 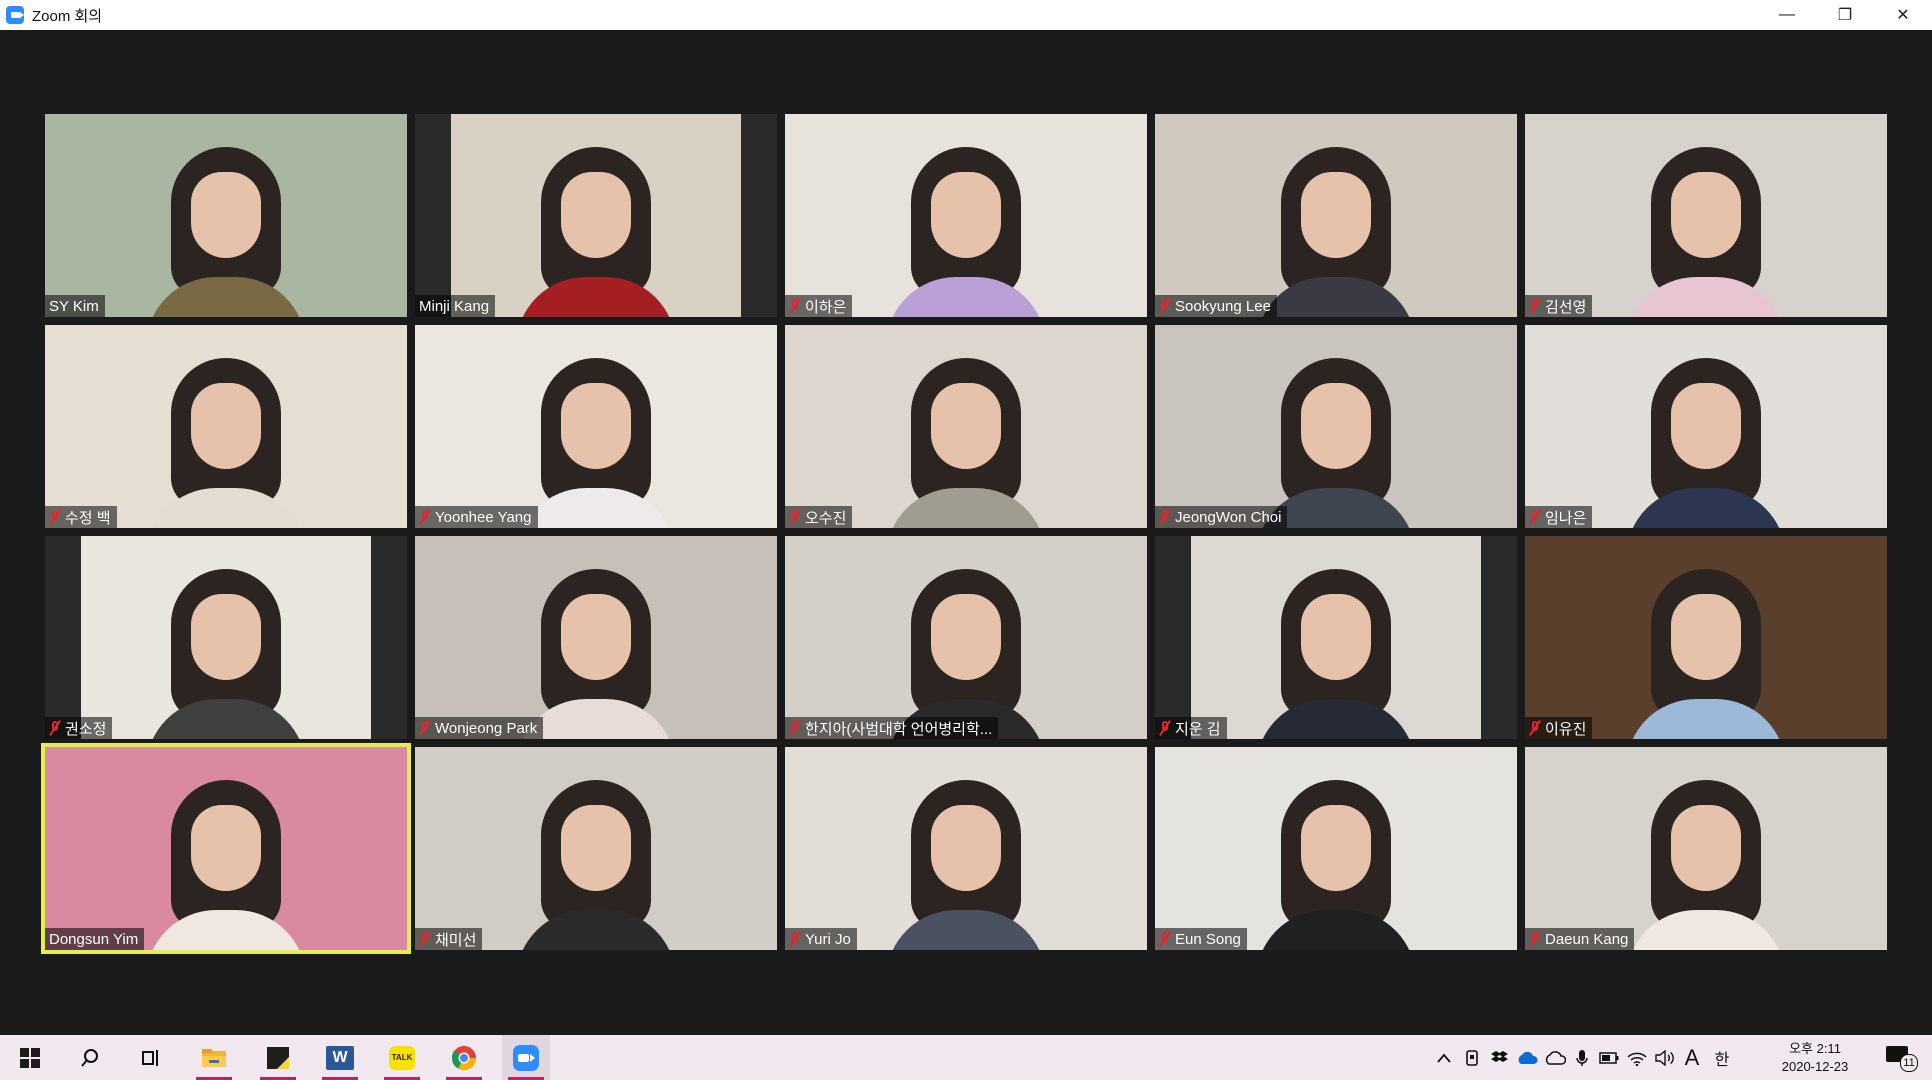 What do you see at coordinates (1527, 1057) in the screenshot?
I see `tray-onedrive-button` at bounding box center [1527, 1057].